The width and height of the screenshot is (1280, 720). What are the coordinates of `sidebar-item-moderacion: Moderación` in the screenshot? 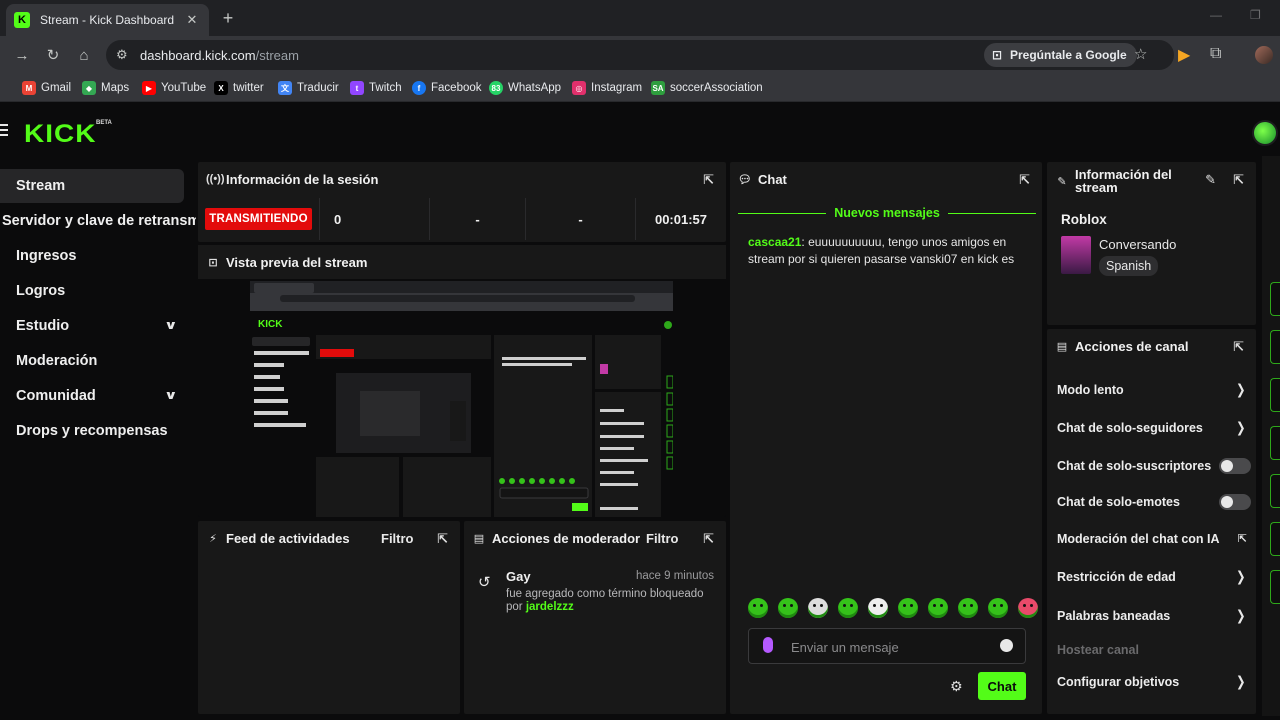 It's located at (92, 361).